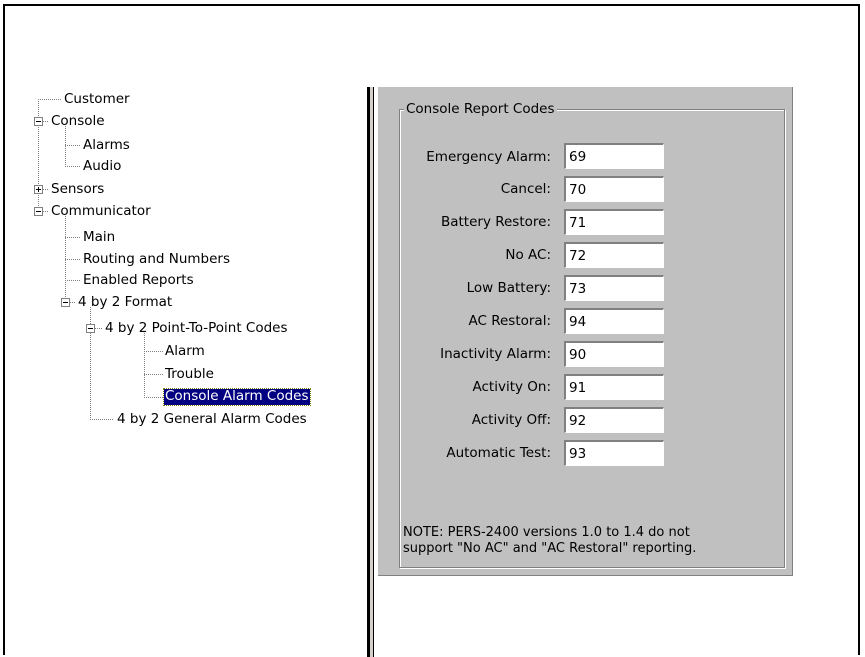 The height and width of the screenshot is (657, 865). I want to click on ac-restoral-field, so click(614, 321).